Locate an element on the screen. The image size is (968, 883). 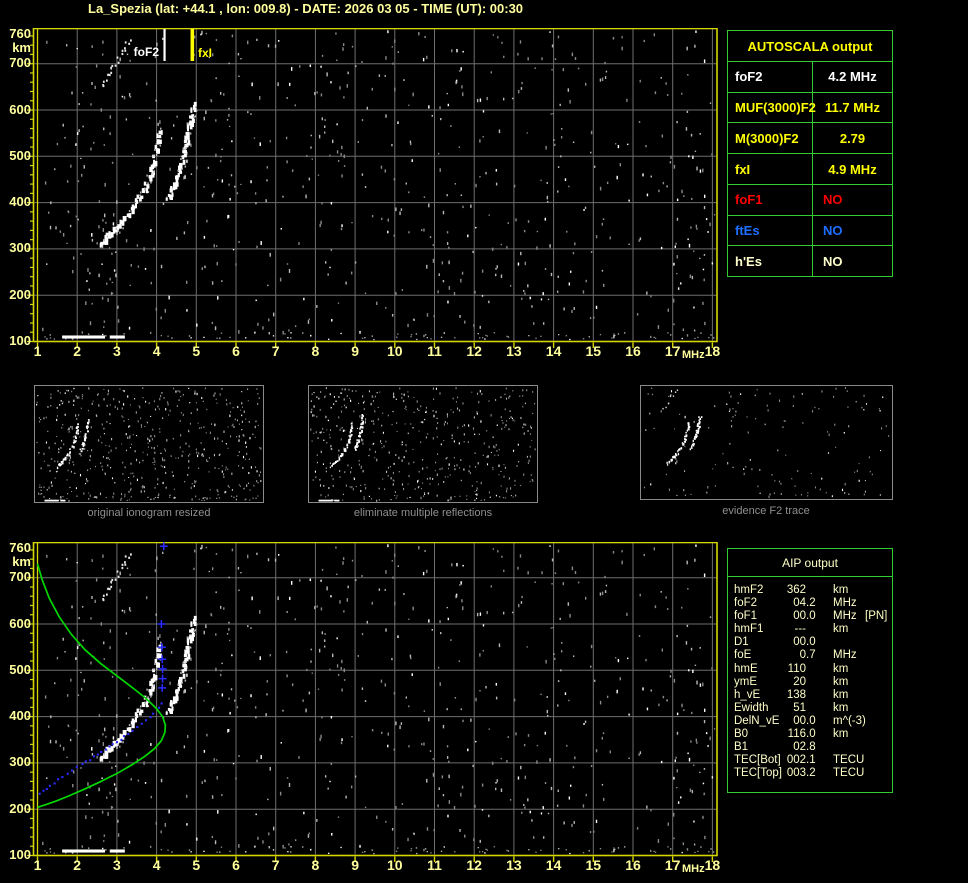
autoscala-row-label: foF1 is located at coordinates (770, 199).